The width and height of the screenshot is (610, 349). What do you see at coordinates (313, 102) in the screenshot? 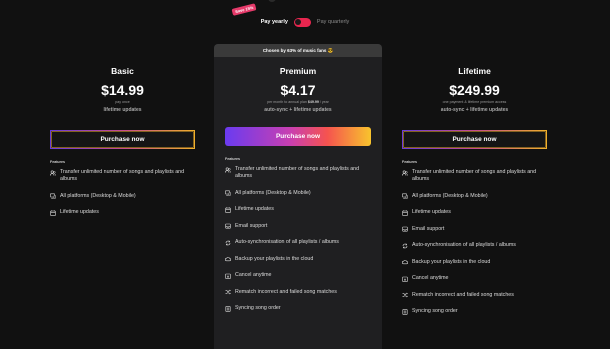
I see `annual-price: $49.99` at bounding box center [313, 102].